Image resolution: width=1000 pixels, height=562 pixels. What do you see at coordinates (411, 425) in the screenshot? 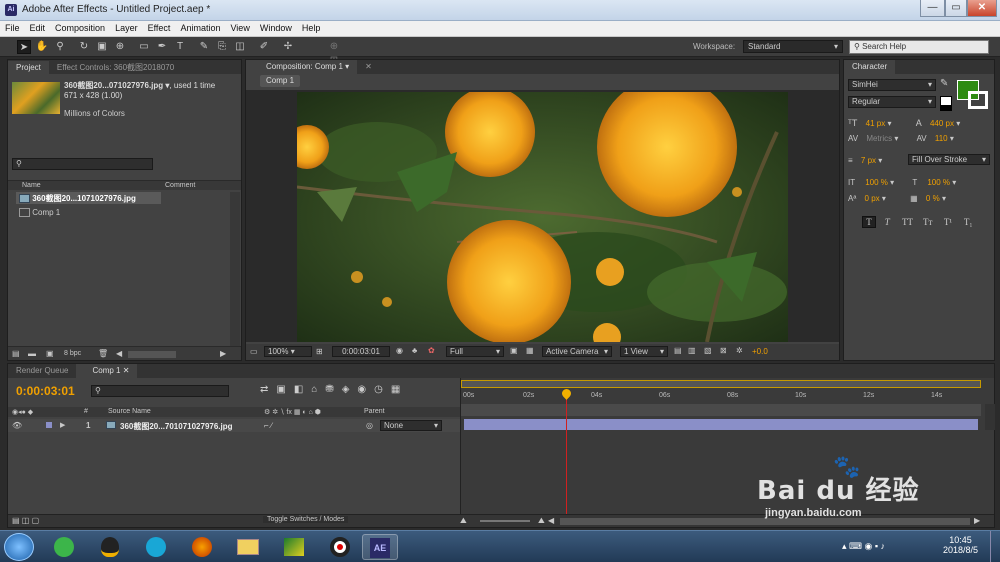
I see `parent-select: None ▾` at bounding box center [411, 425].